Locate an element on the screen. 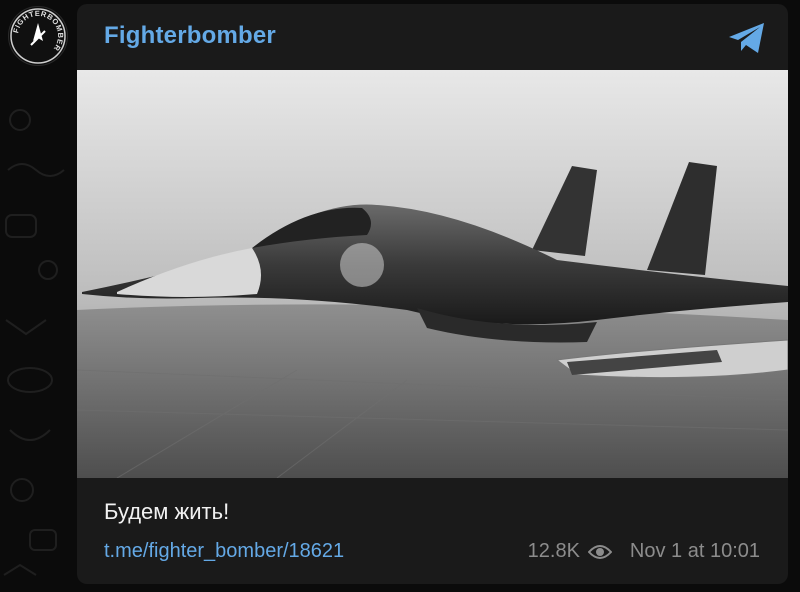  post-link: t.me/fighter_bomber/18621 is located at coordinates (224, 551).